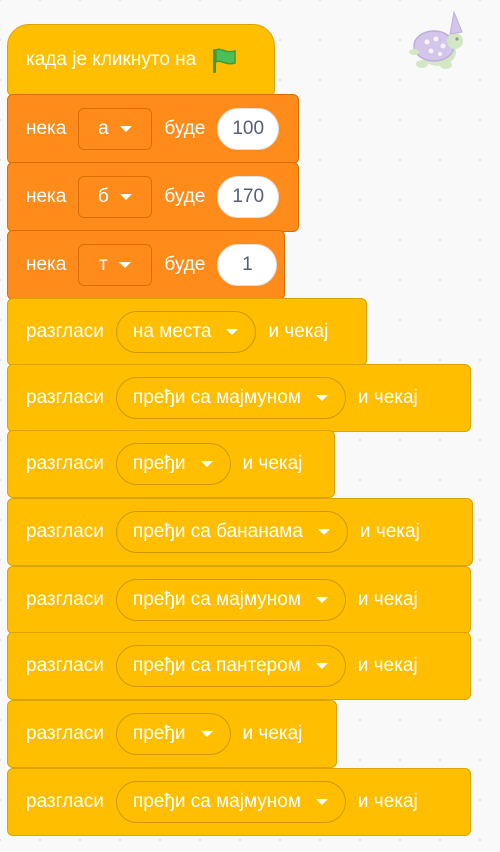 The image size is (500, 852). I want to click on message-name: пређи са пантером, so click(216, 665).